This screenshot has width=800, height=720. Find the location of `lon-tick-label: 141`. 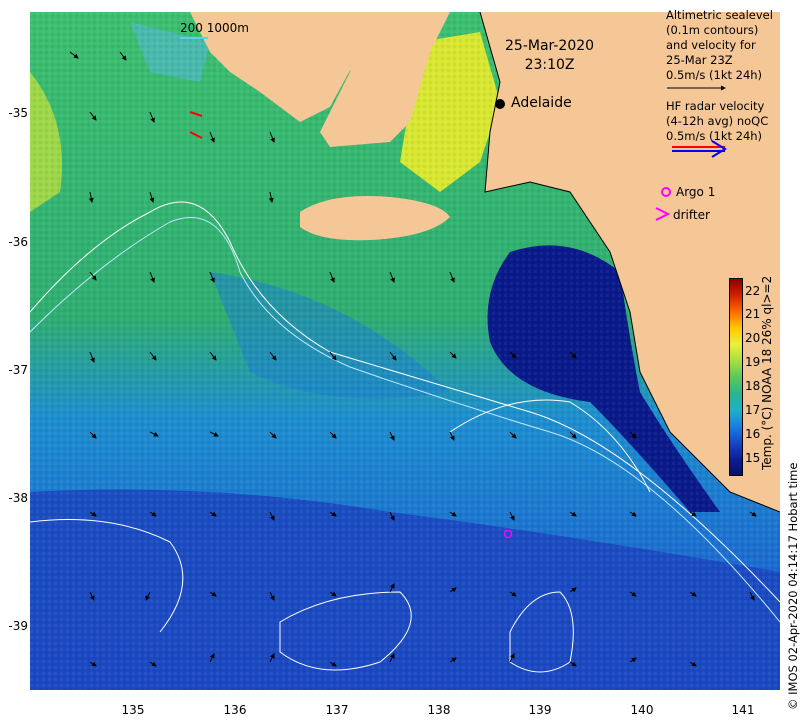

lon-tick-label: 141 is located at coordinates (743, 710).